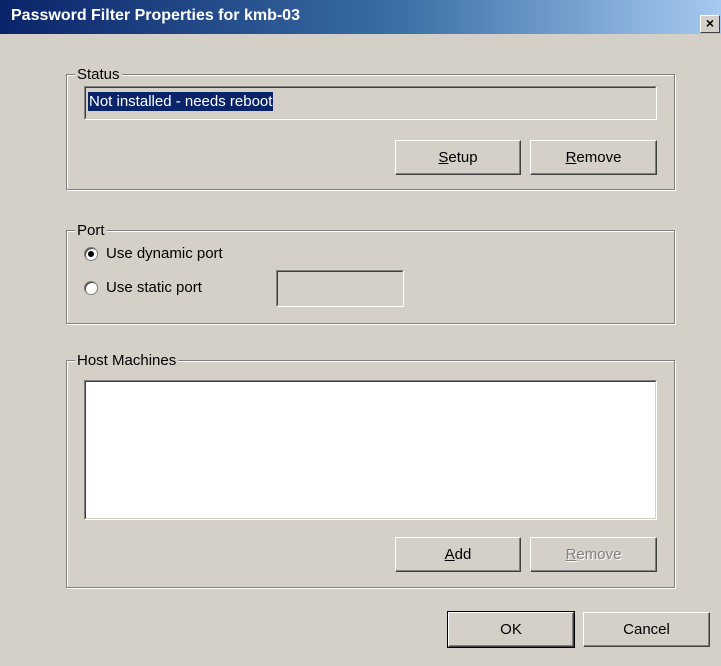 The height and width of the screenshot is (666, 721). I want to click on remove-host-button: Remove, so click(593, 554).